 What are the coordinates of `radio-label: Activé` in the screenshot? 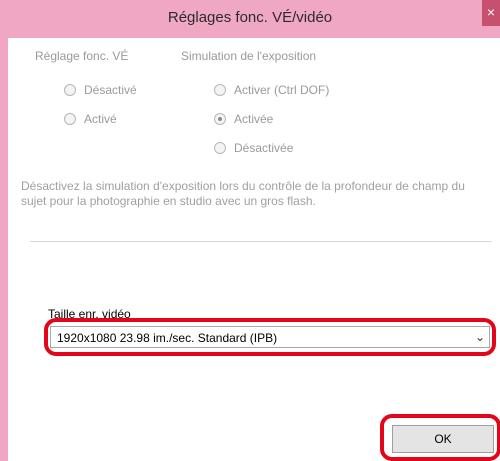 It's located at (100, 119).